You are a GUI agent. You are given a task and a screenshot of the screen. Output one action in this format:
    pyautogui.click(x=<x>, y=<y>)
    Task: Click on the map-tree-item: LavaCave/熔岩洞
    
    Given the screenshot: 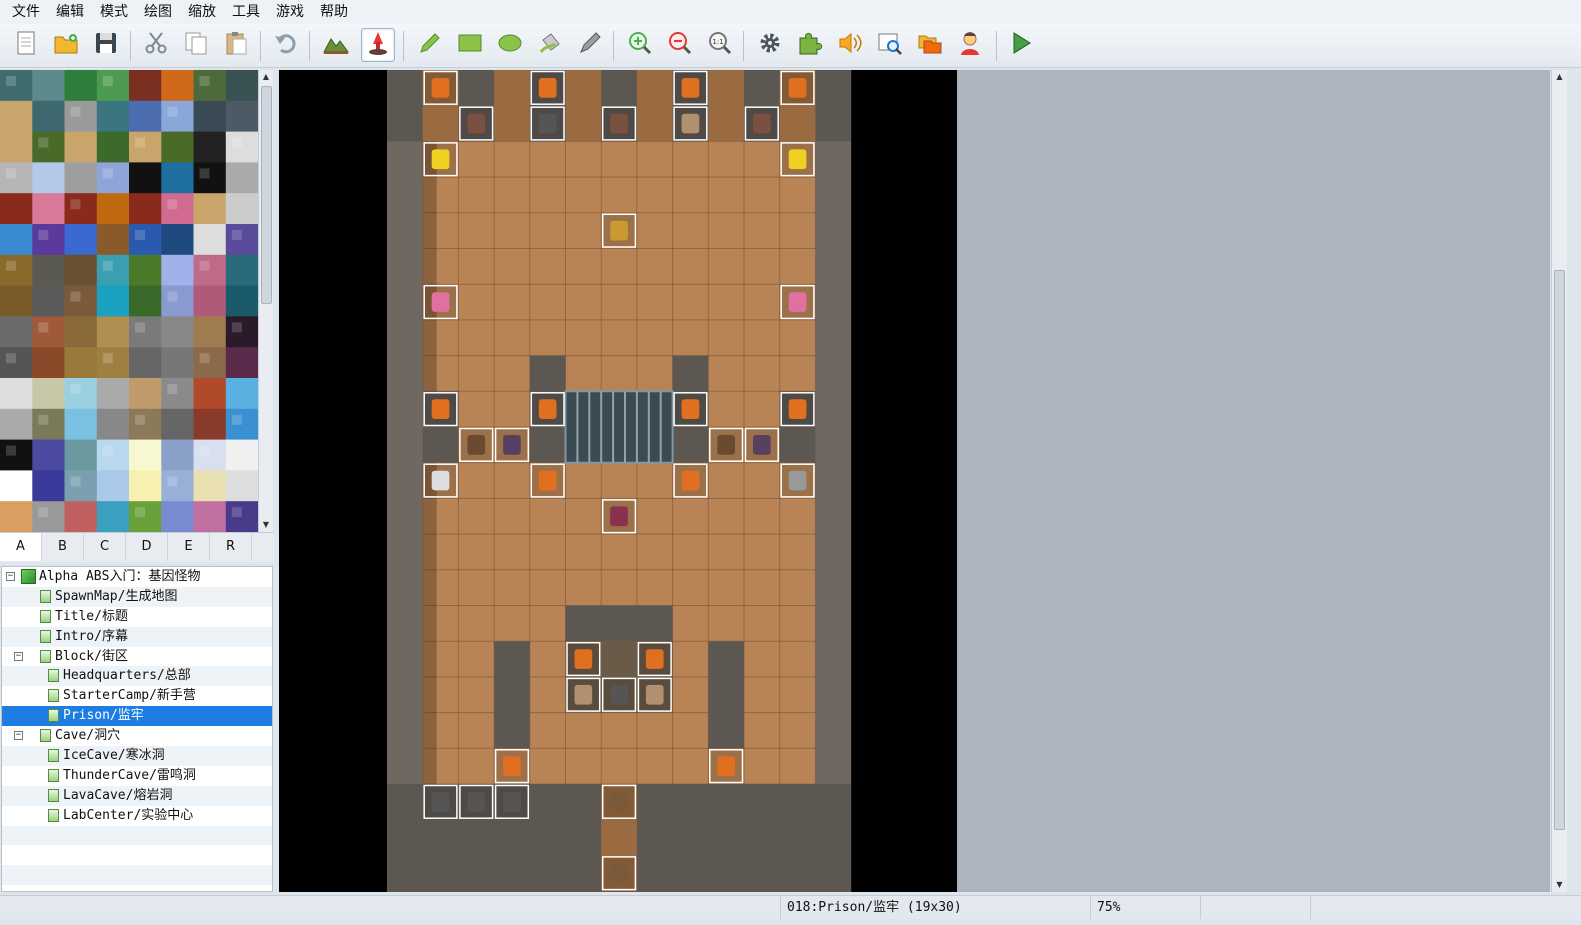 What is the action you would take?
    pyautogui.click(x=137, y=795)
    